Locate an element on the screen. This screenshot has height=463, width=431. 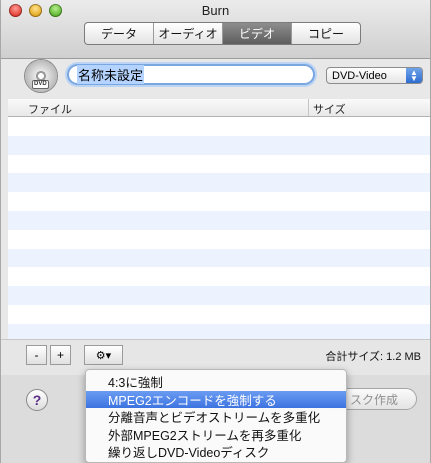
tab-video: ビデオ is located at coordinates (257, 33).